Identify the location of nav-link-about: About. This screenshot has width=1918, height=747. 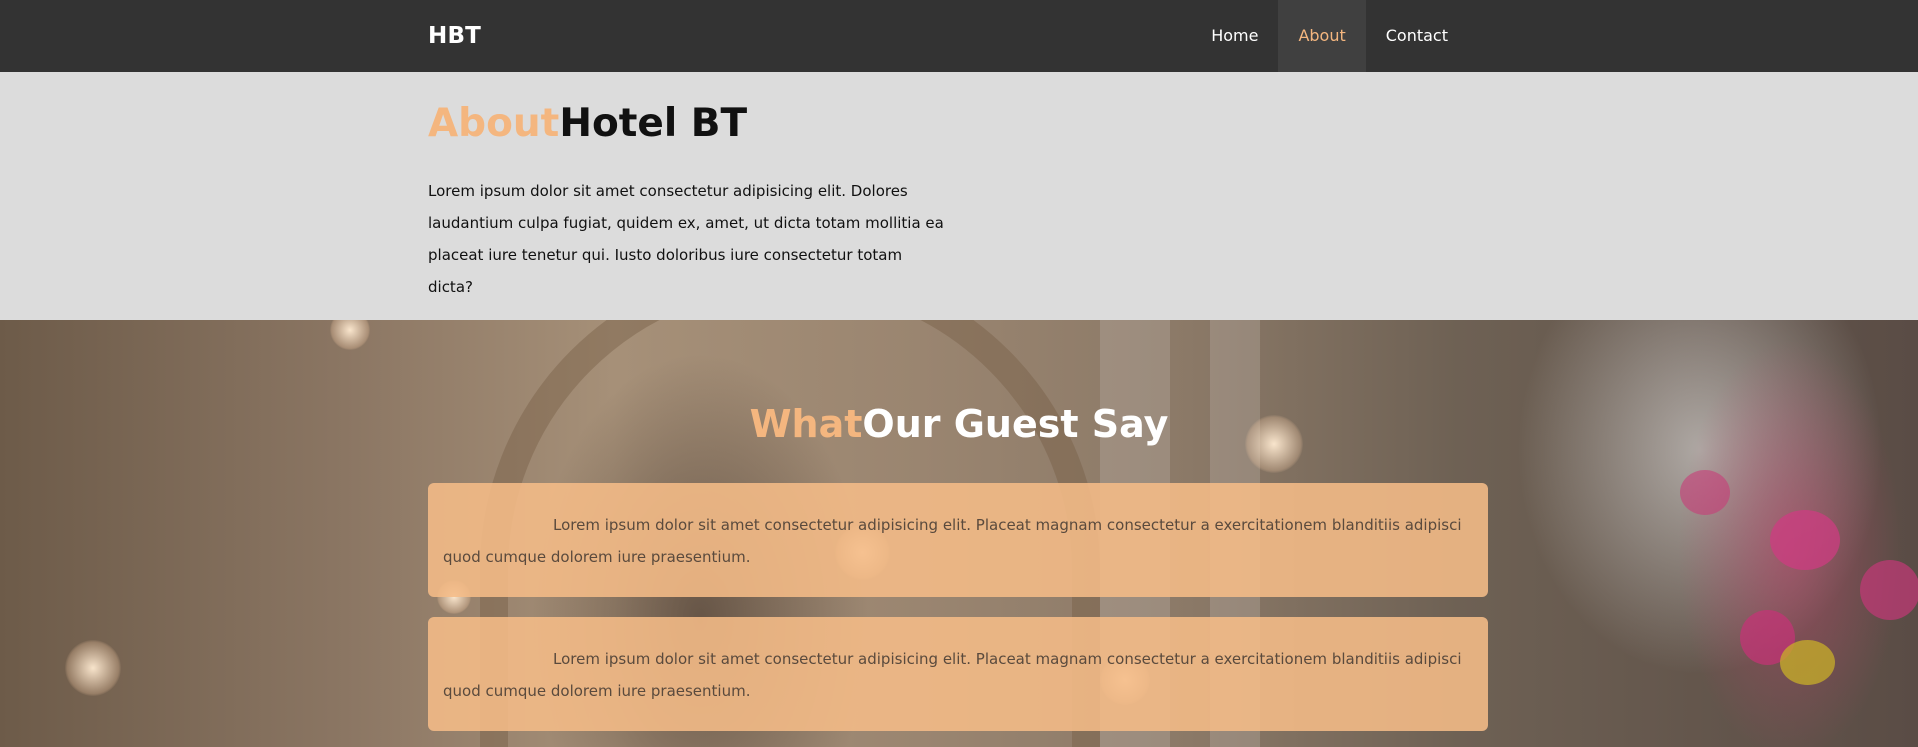
(1322, 36).